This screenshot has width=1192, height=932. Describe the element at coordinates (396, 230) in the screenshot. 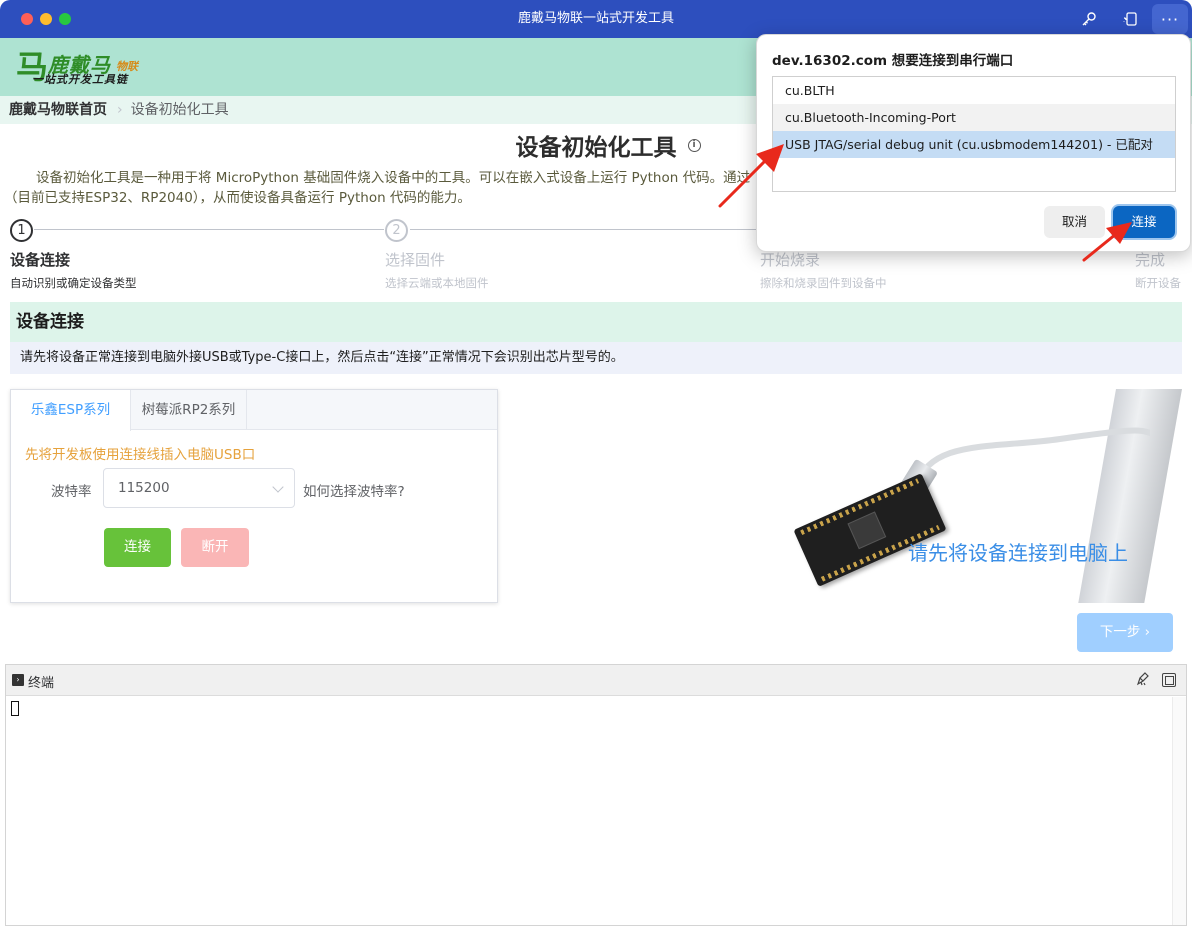

I see `step-2-circle: 2` at that location.